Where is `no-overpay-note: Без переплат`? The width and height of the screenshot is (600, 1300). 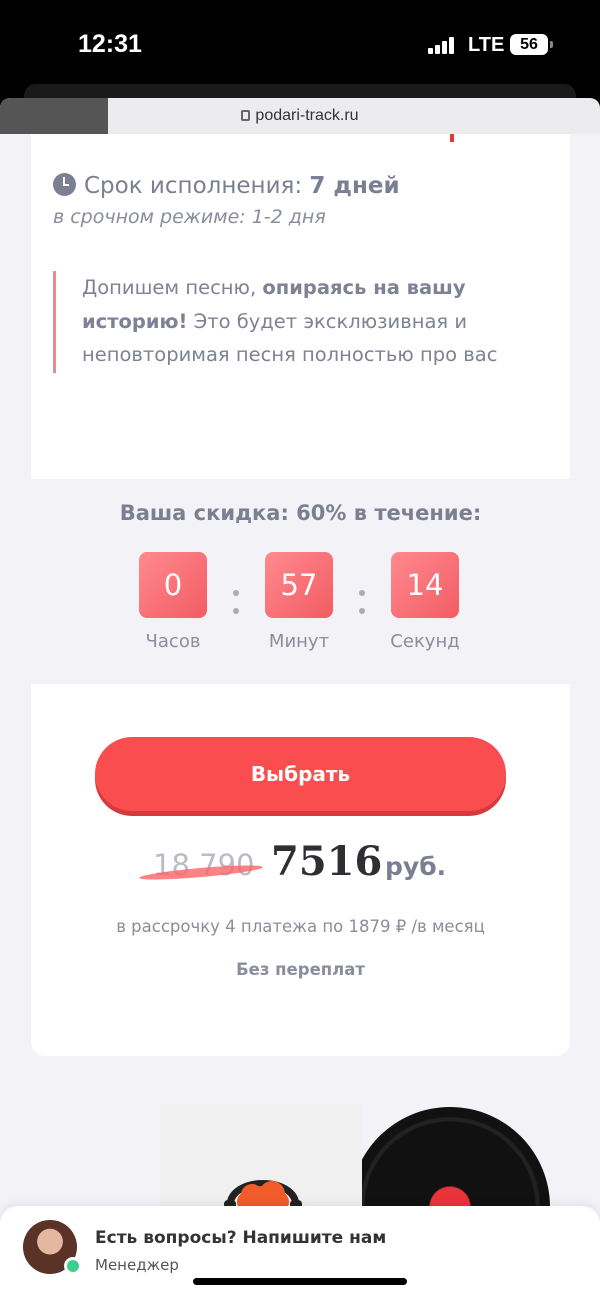
no-overpay-note: Без переплат is located at coordinates (300, 969).